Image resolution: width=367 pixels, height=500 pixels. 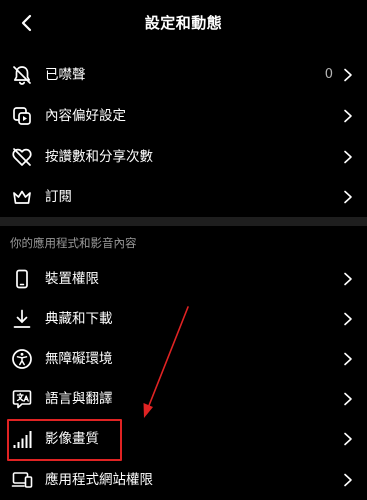 I want to click on settings-item-label: 裝置權限, so click(x=72, y=279).